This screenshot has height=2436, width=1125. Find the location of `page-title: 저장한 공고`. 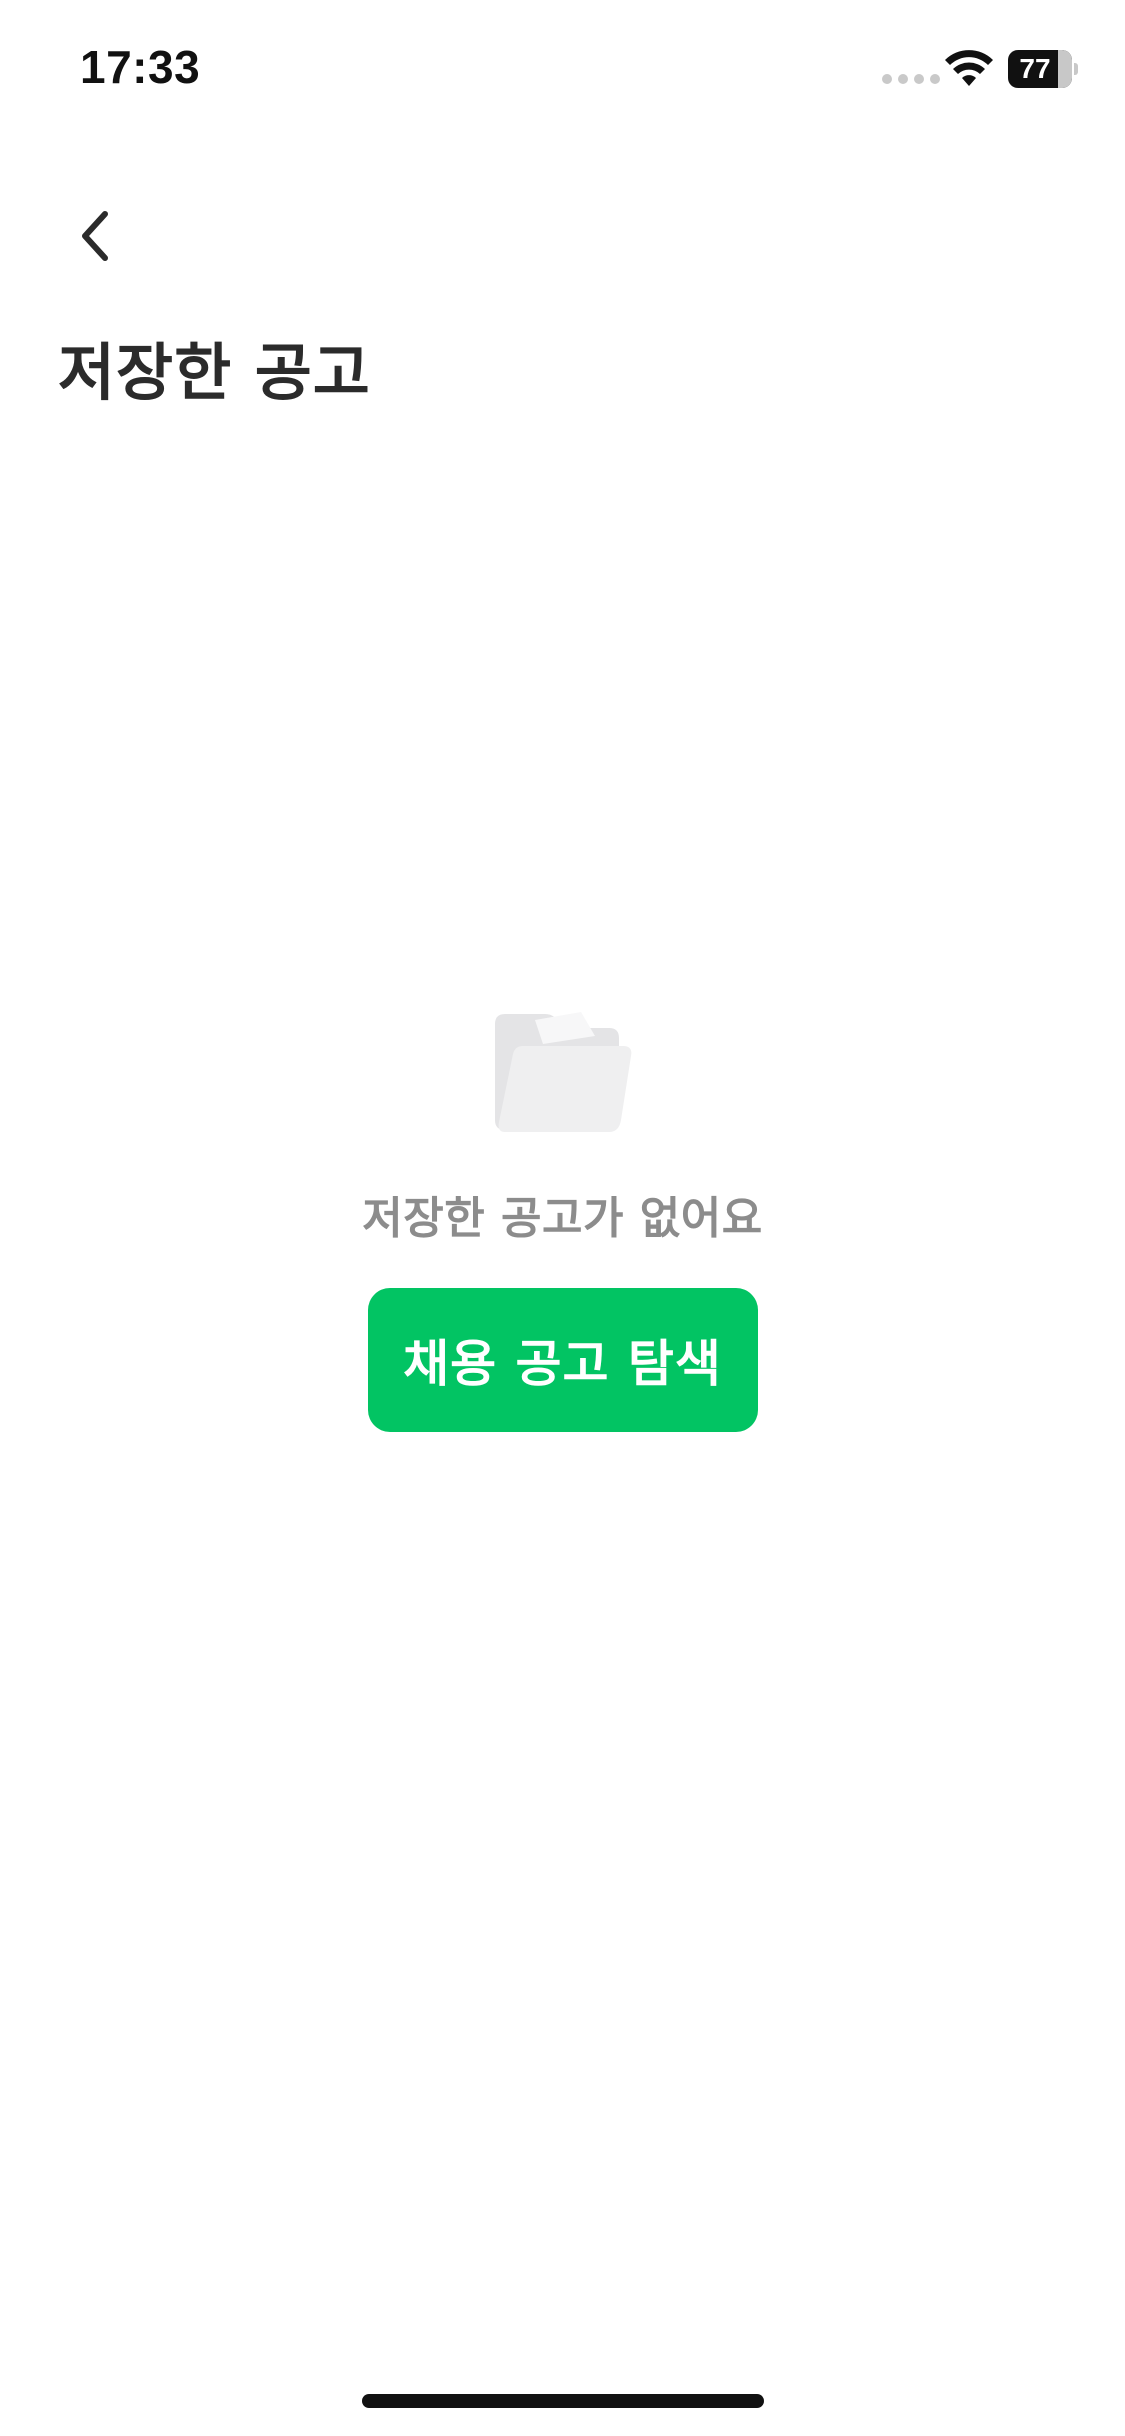

page-title: 저장한 공고 is located at coordinates (214, 372).